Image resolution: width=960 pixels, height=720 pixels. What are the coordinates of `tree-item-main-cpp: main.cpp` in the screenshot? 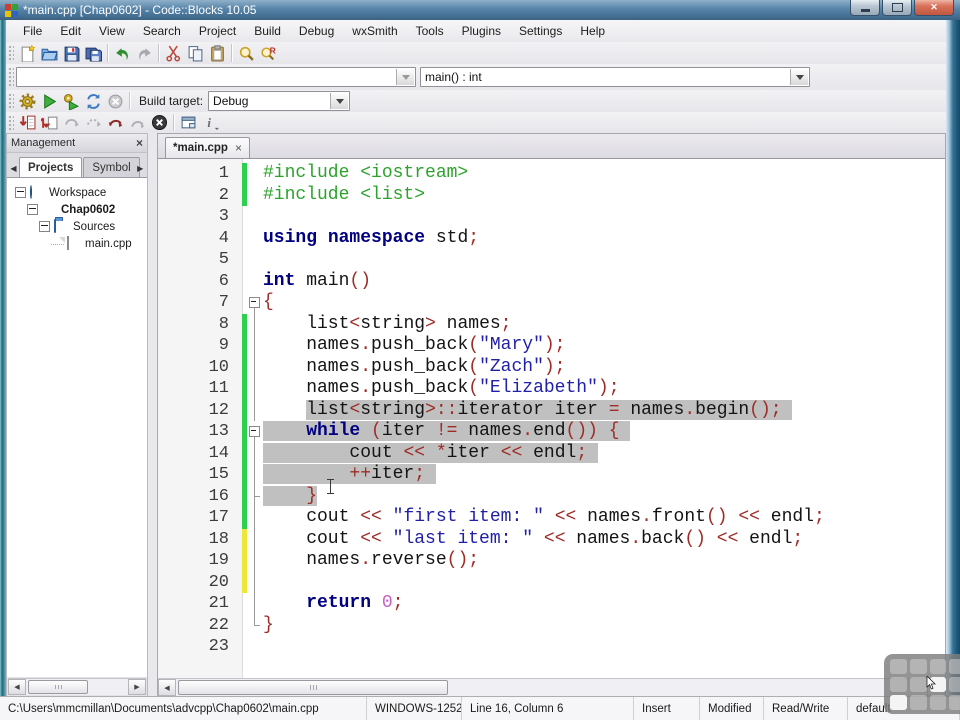 It's located at (77, 243).